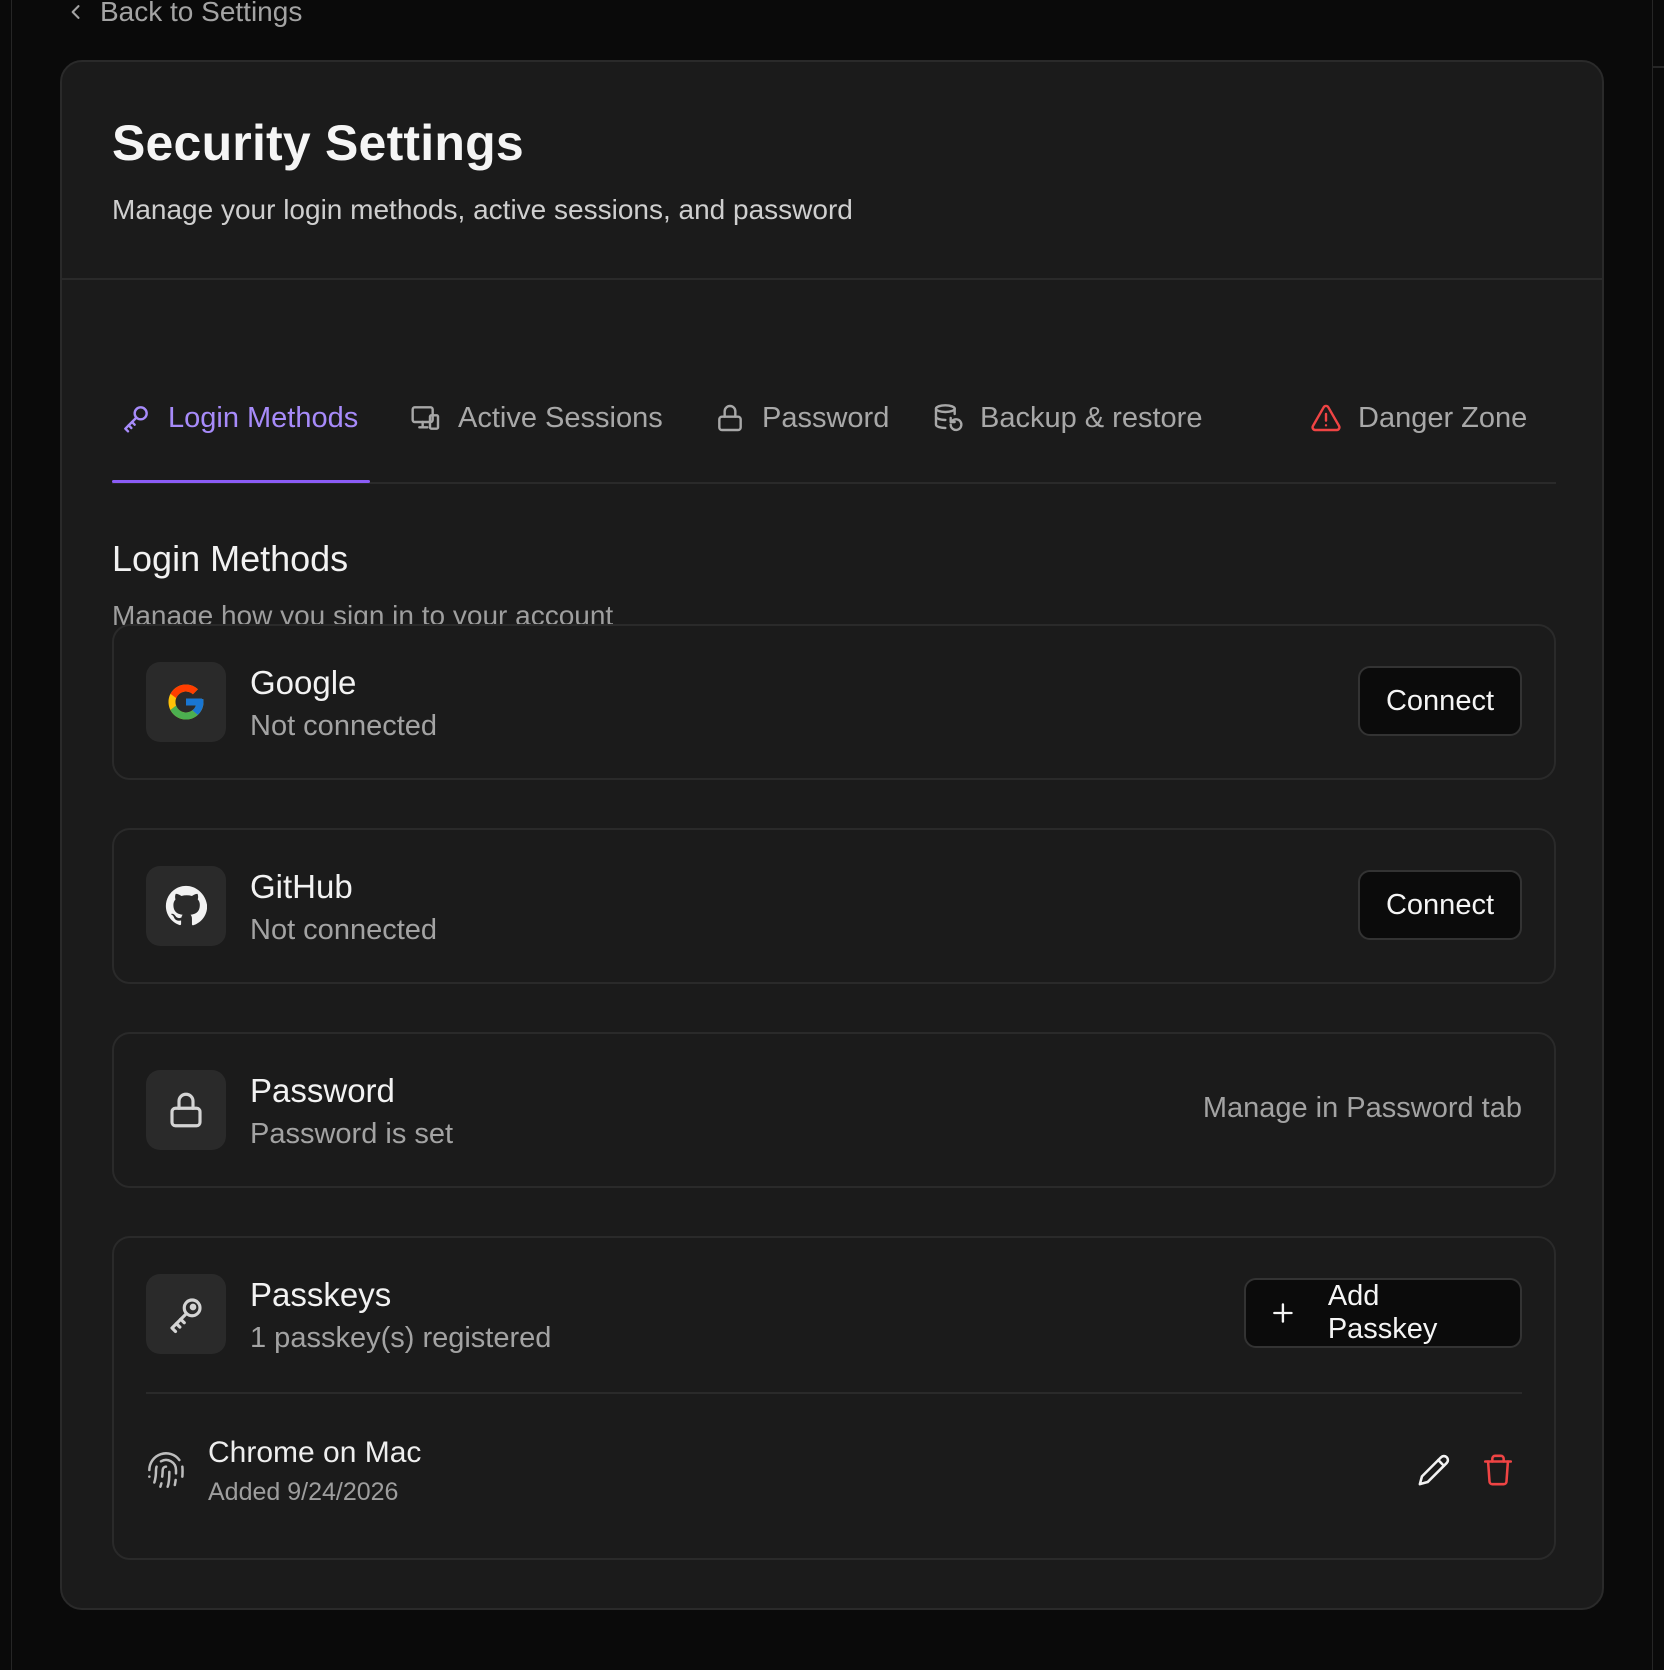  What do you see at coordinates (11, 835) in the screenshot?
I see `page-left-rule` at bounding box center [11, 835].